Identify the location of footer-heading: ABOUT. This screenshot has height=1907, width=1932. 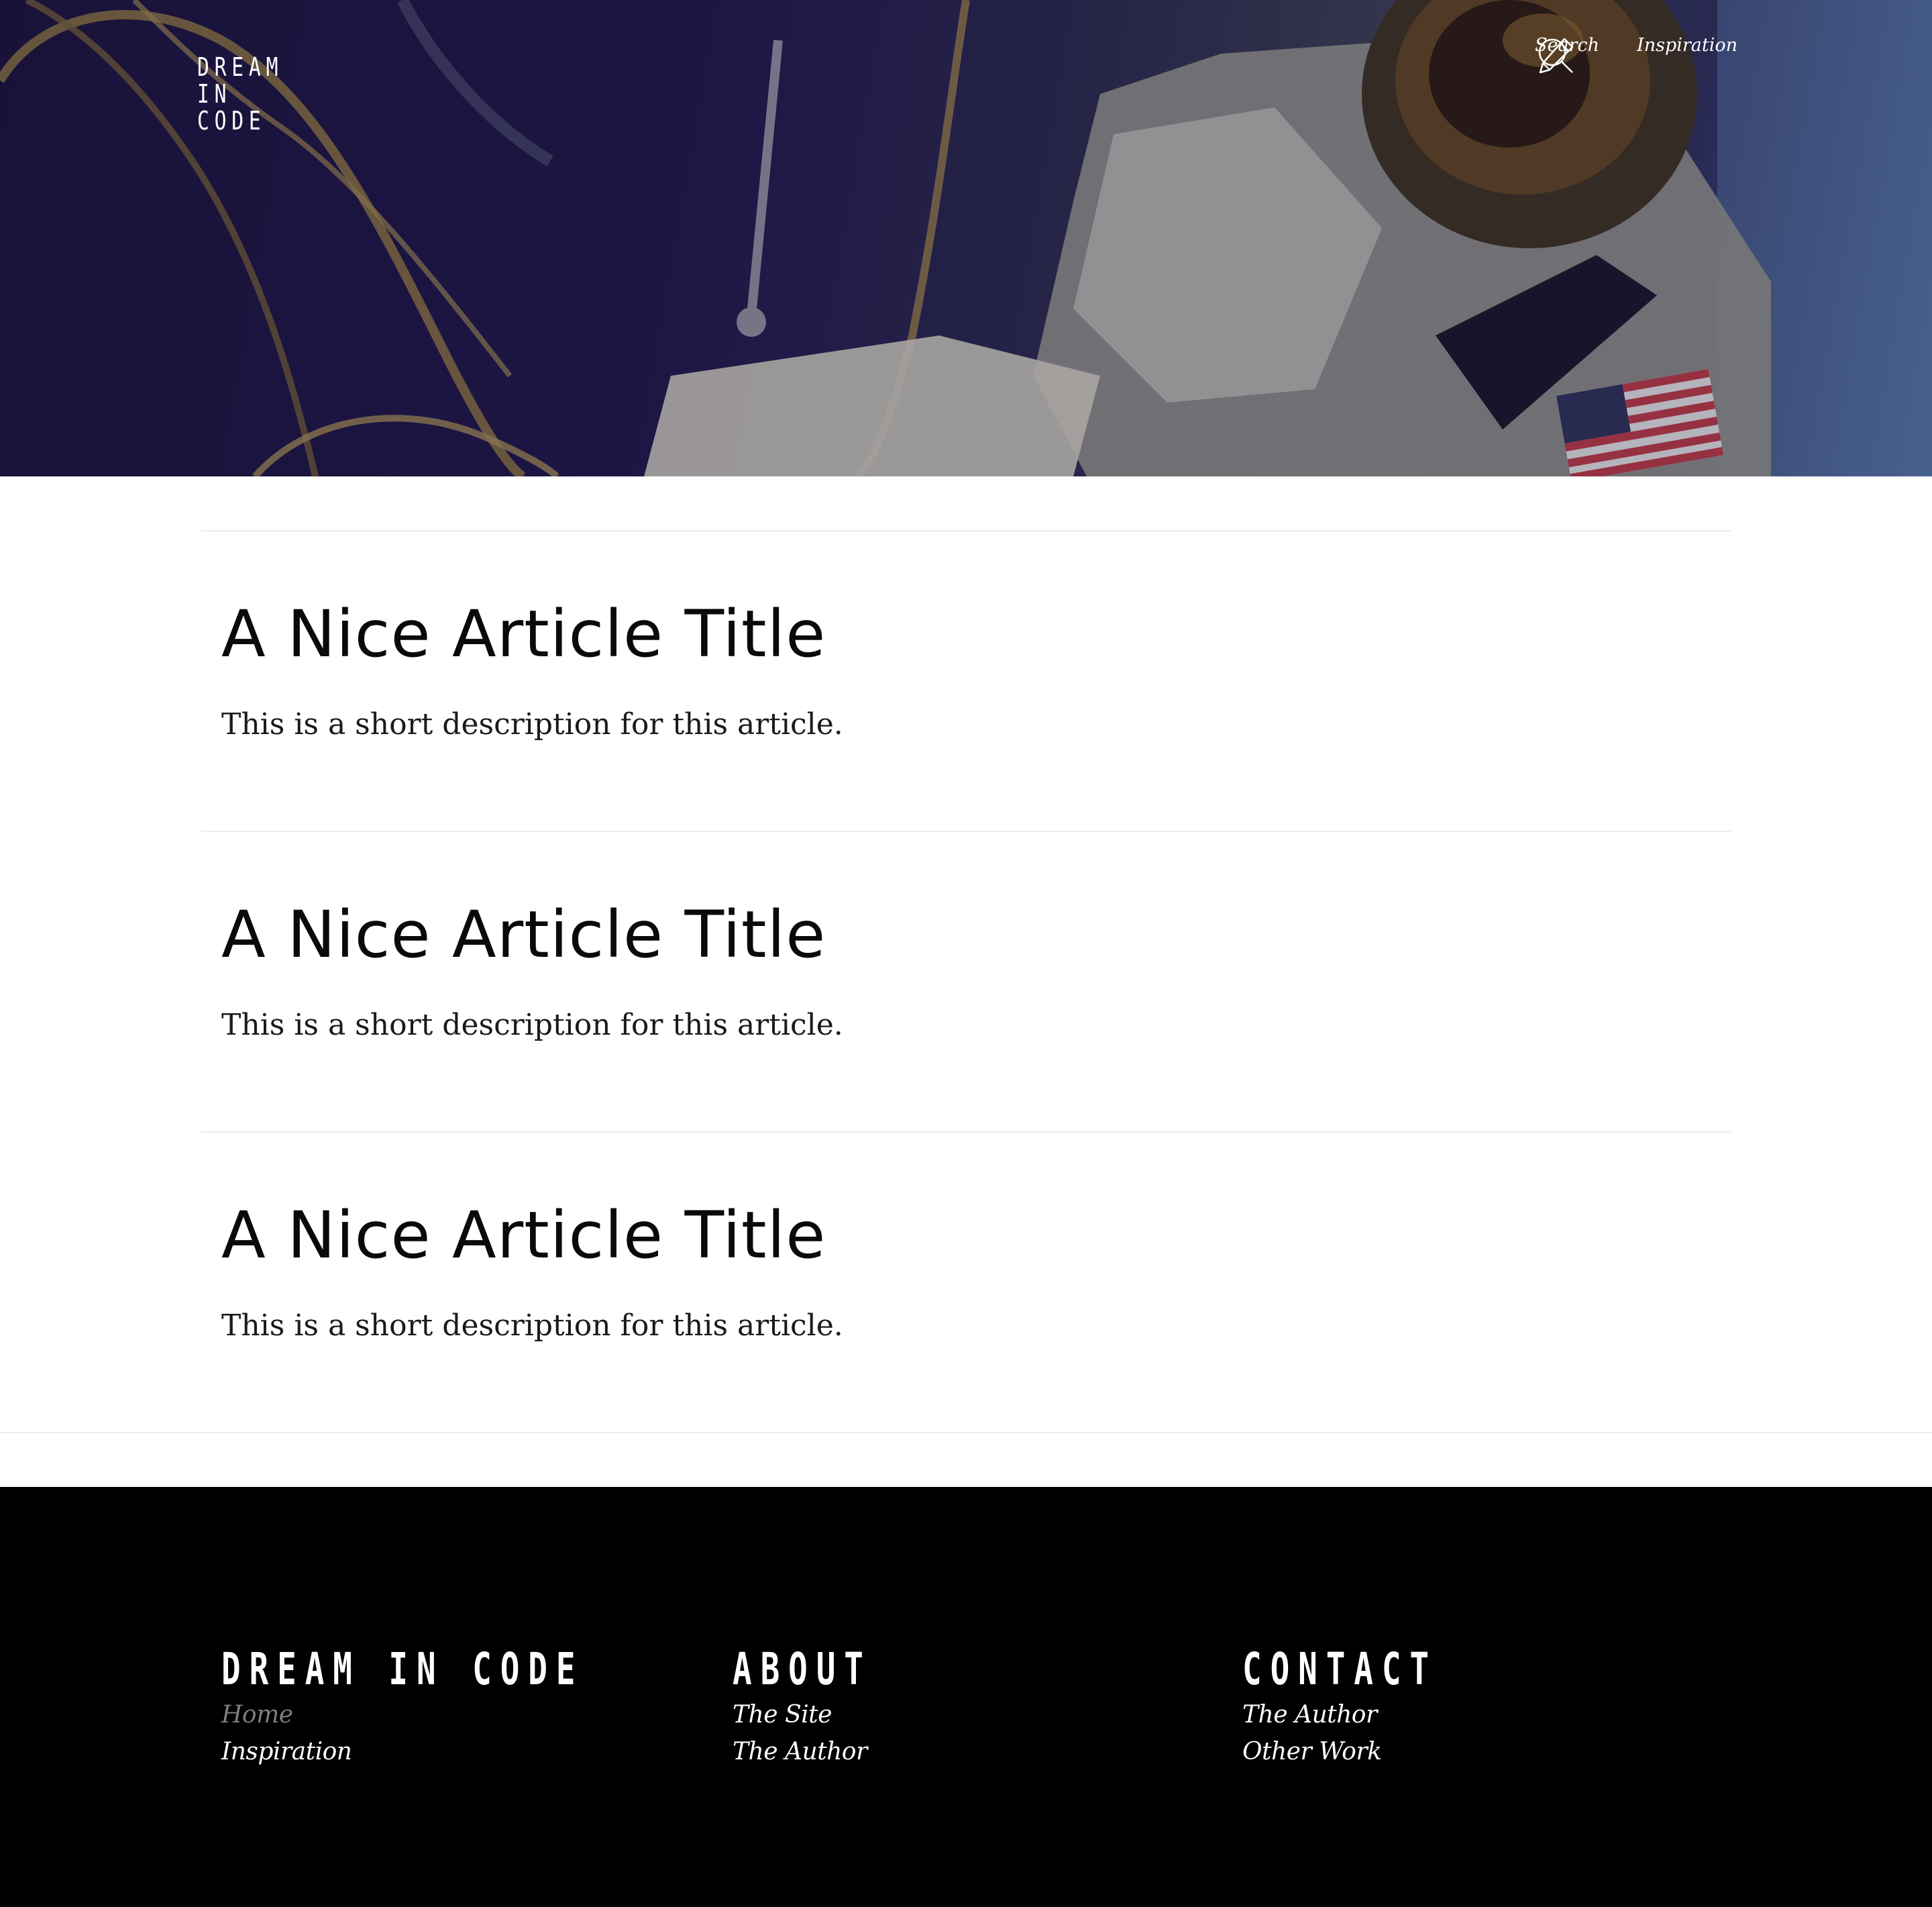
(802, 1669).